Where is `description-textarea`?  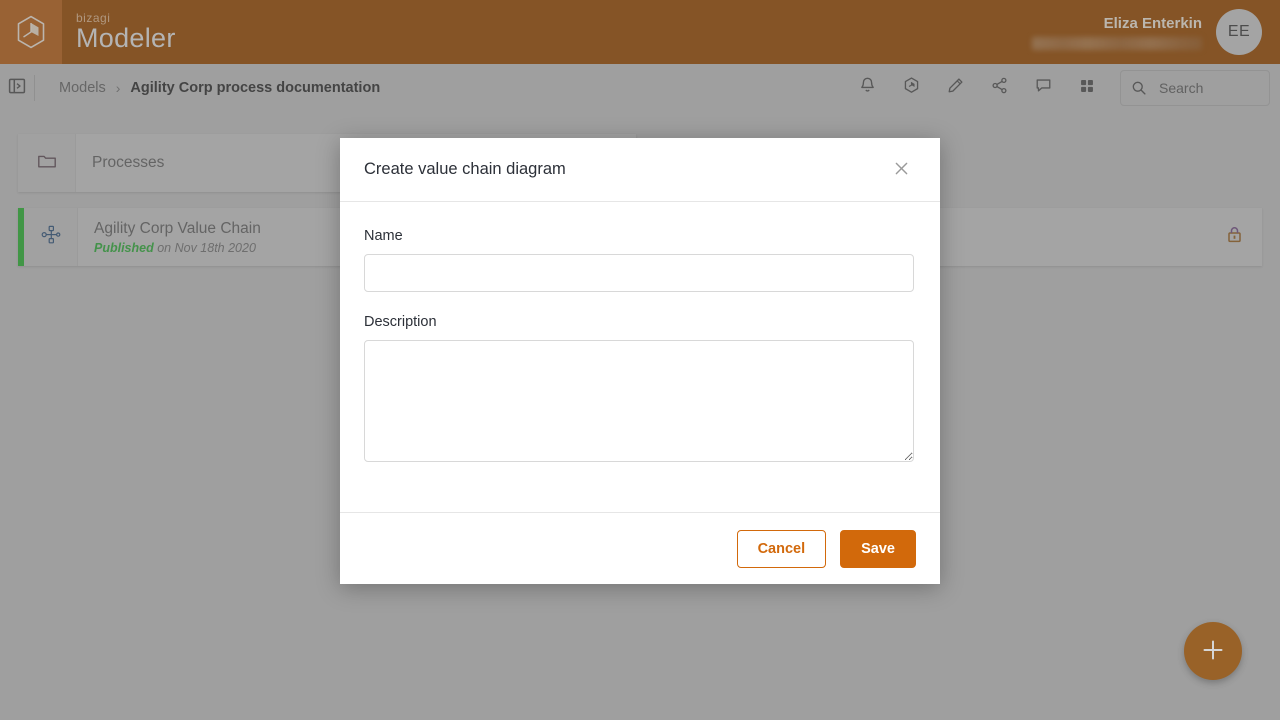 description-textarea is located at coordinates (639, 401).